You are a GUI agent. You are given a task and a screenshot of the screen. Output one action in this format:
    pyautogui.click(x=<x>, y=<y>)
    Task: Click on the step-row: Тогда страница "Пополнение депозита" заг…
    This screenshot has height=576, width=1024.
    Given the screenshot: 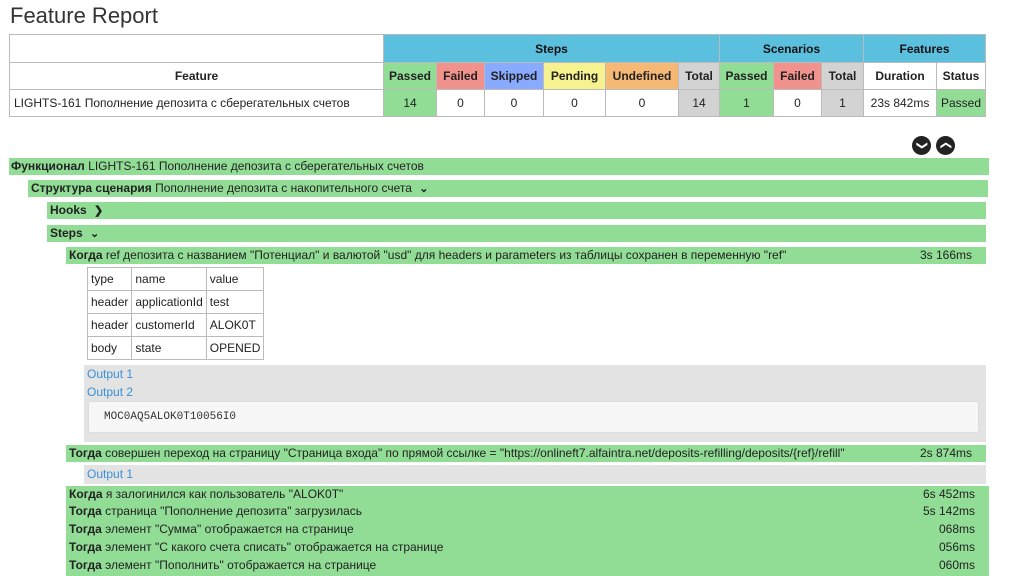 What is the action you would take?
    pyautogui.click(x=529, y=512)
    